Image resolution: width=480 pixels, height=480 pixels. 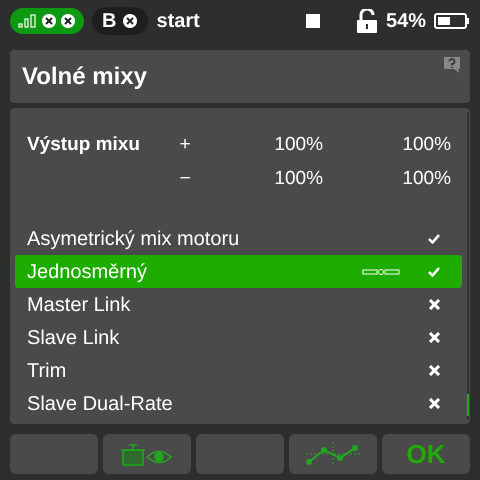 What do you see at coordinates (178, 21) in the screenshot?
I see `flight-mode: start` at bounding box center [178, 21].